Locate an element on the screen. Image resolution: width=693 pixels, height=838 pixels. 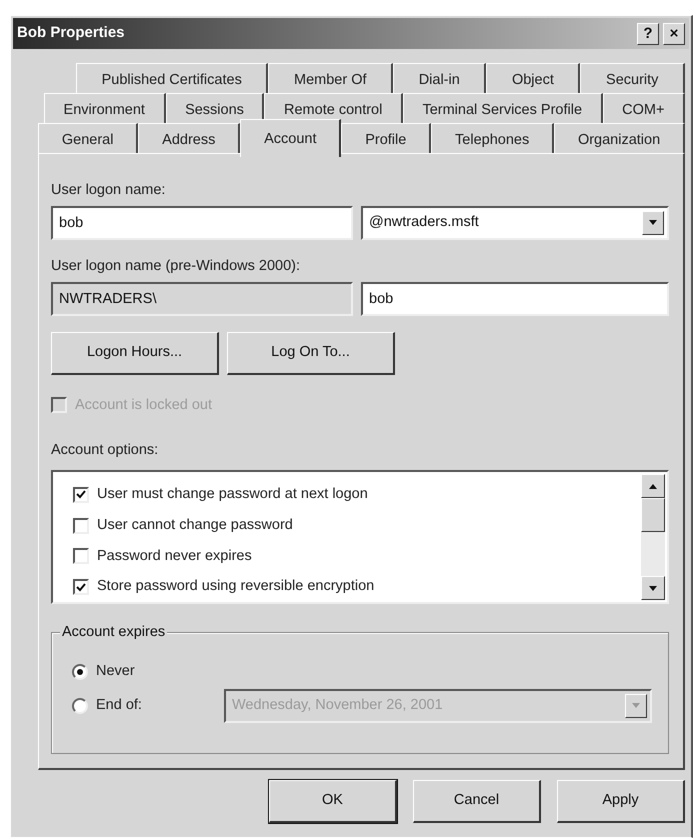
group-label: Account expires is located at coordinates (114, 632).